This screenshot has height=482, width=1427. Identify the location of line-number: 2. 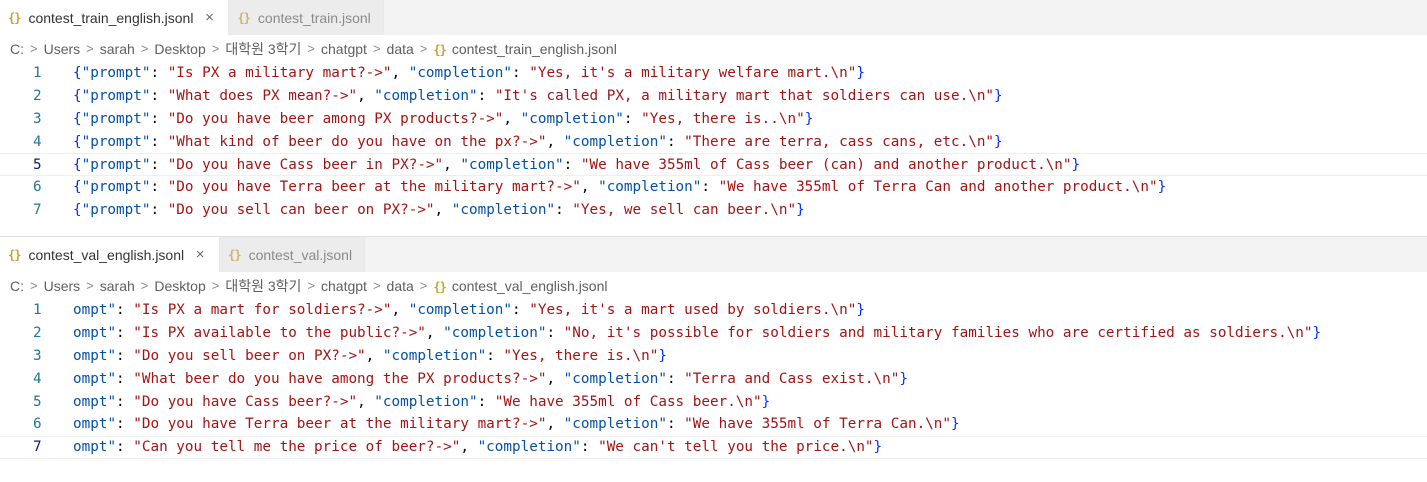
(37, 333).